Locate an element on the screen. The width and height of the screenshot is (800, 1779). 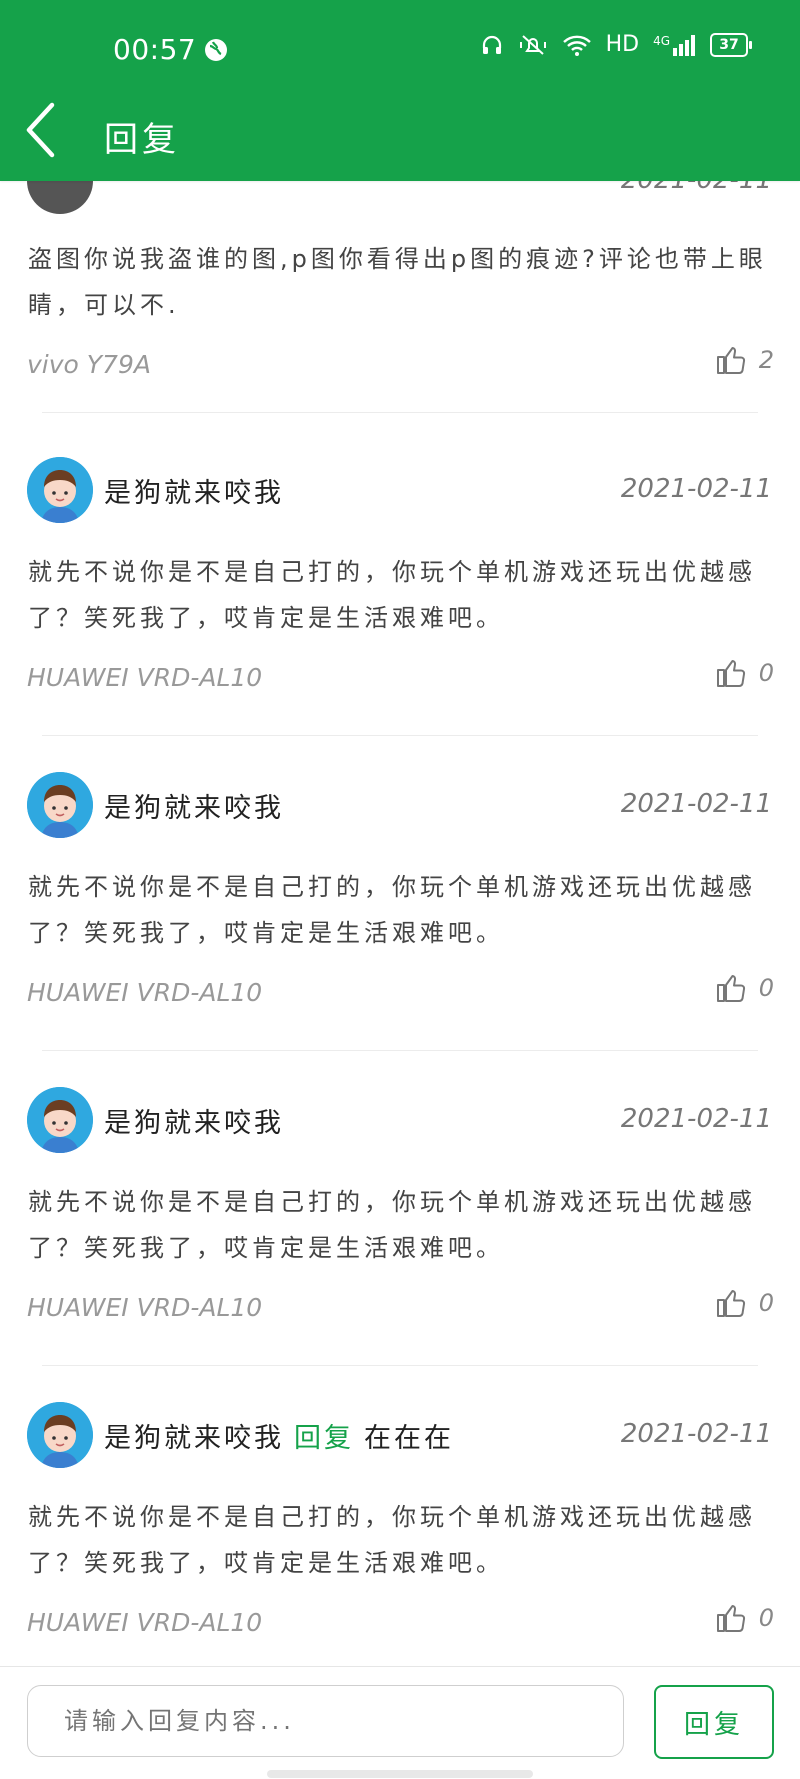
mute-icon is located at coordinates (532, 44).